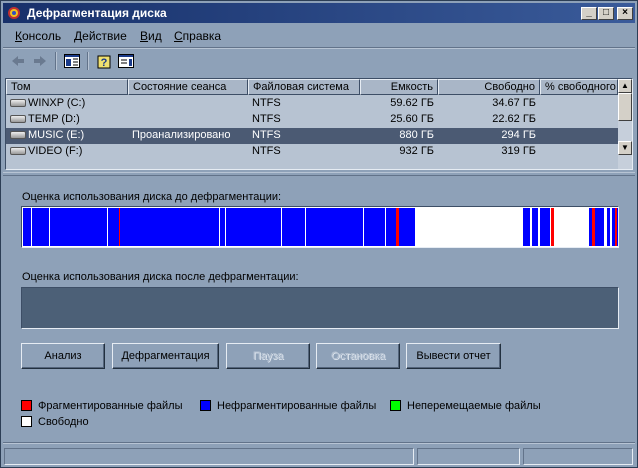  What do you see at coordinates (151, 36) in the screenshot?
I see `menu-view: Вид` at bounding box center [151, 36].